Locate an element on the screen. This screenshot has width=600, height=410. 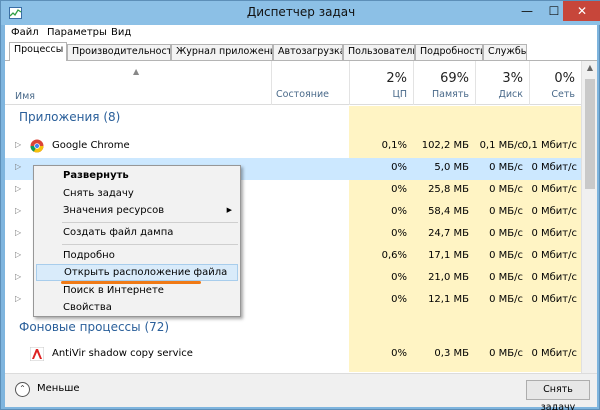
ctx-end-task: Снять задачу is located at coordinates (137, 193).